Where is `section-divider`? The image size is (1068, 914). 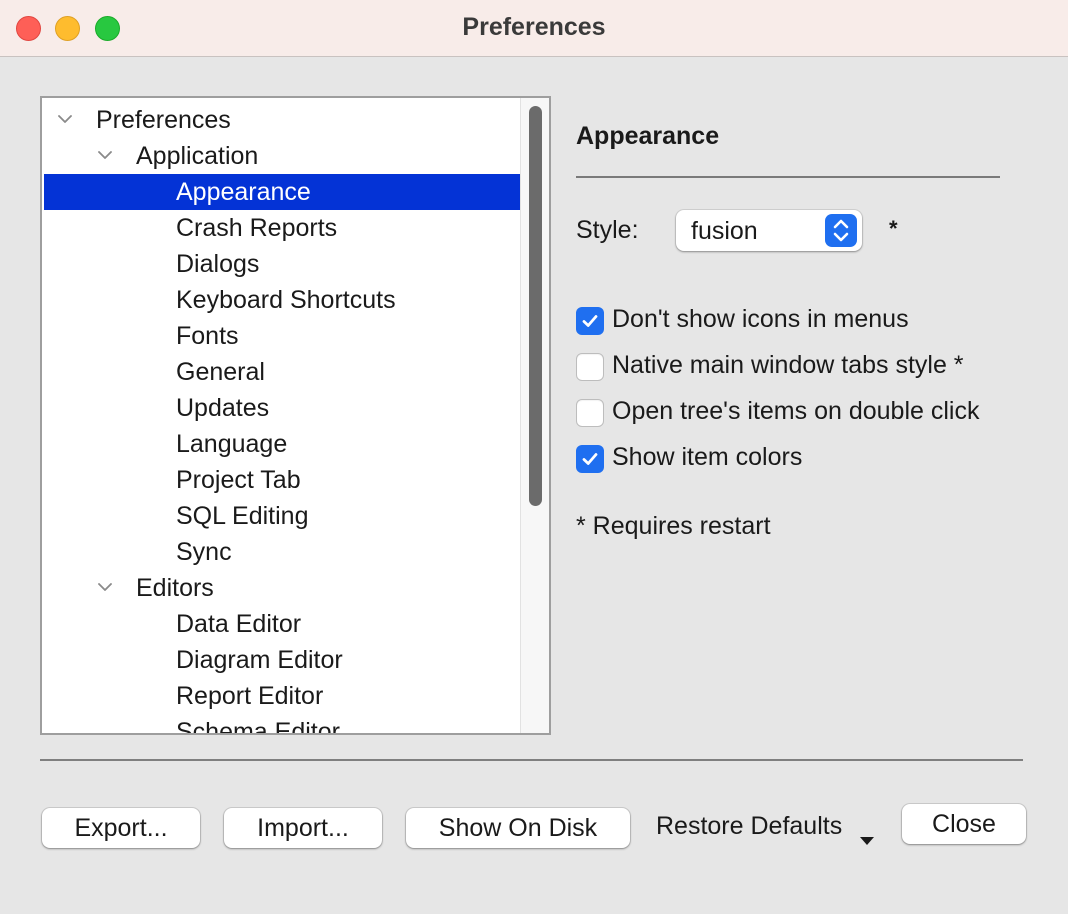
section-divider is located at coordinates (788, 177).